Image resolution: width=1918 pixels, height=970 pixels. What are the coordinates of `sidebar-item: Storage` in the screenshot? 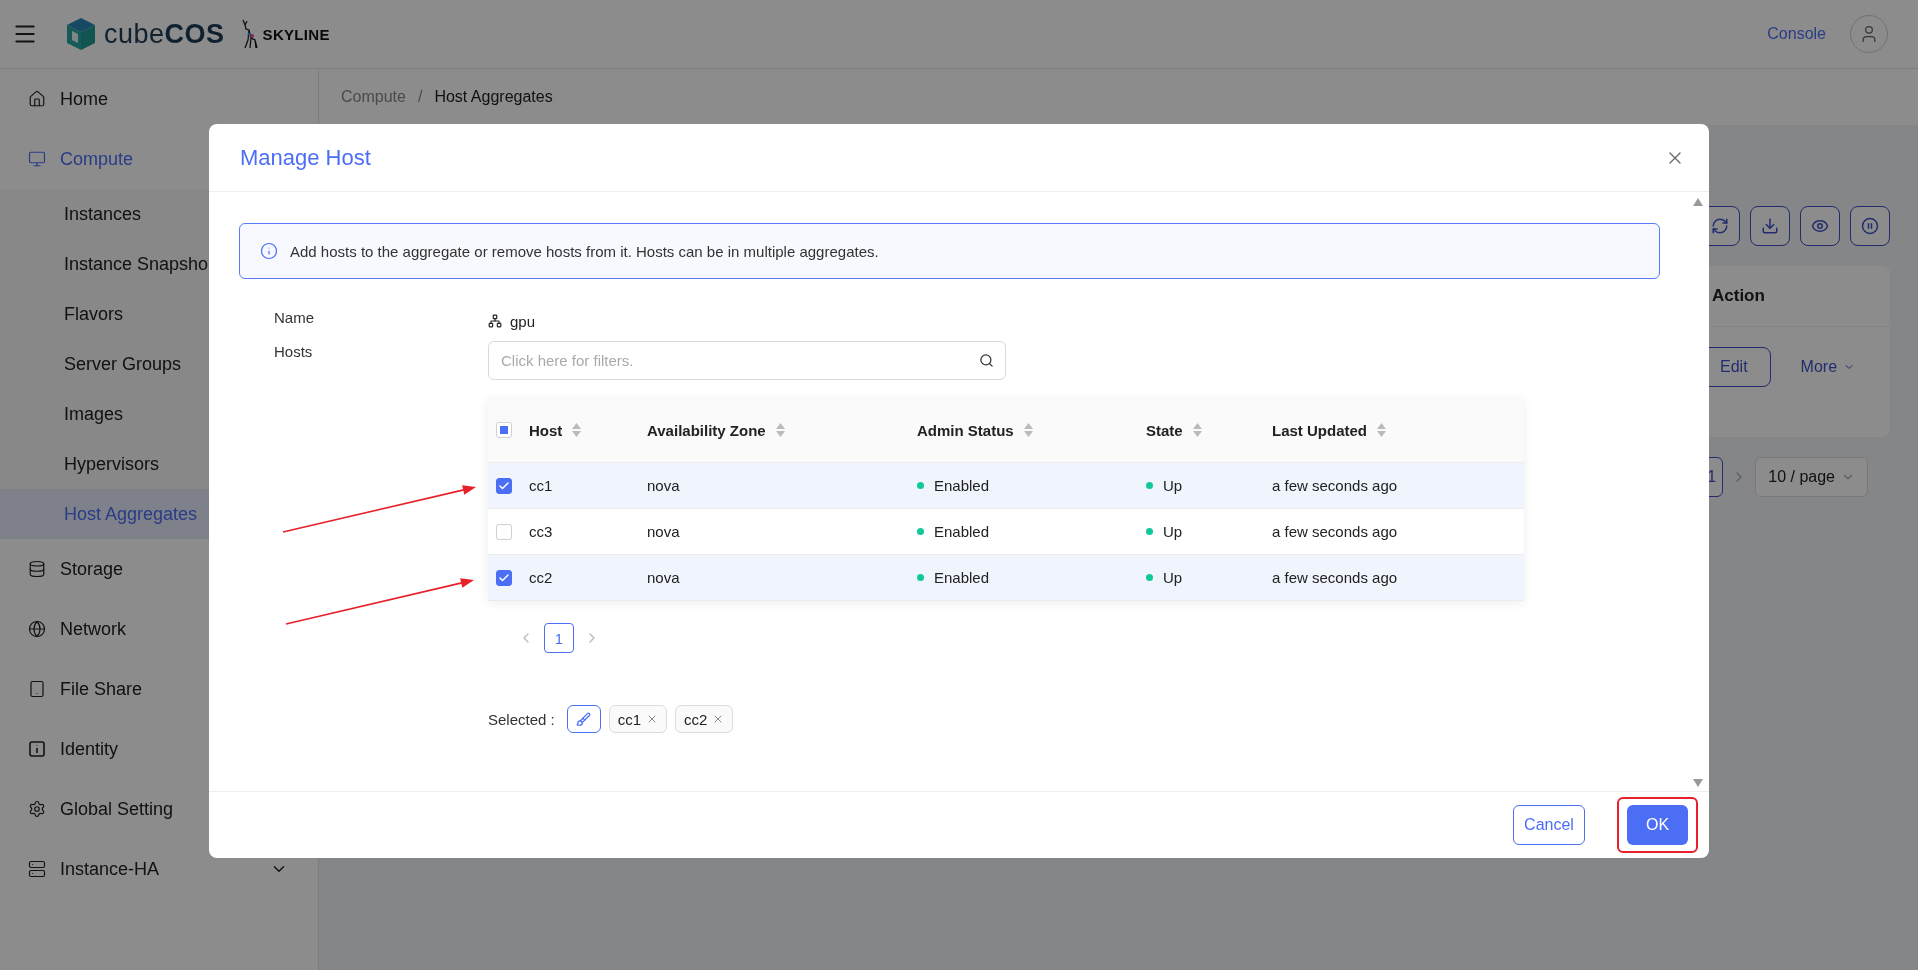 It's located at (159, 569).